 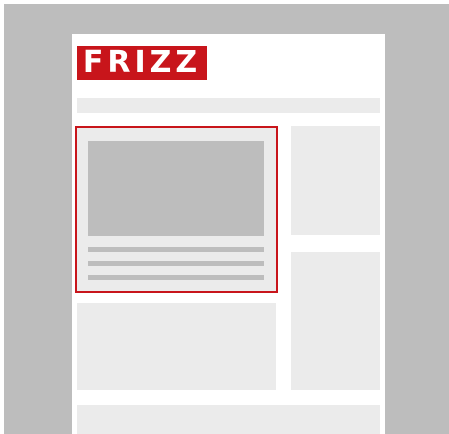 What do you see at coordinates (142, 63) in the screenshot?
I see `brand-logo: FRIZZ` at bounding box center [142, 63].